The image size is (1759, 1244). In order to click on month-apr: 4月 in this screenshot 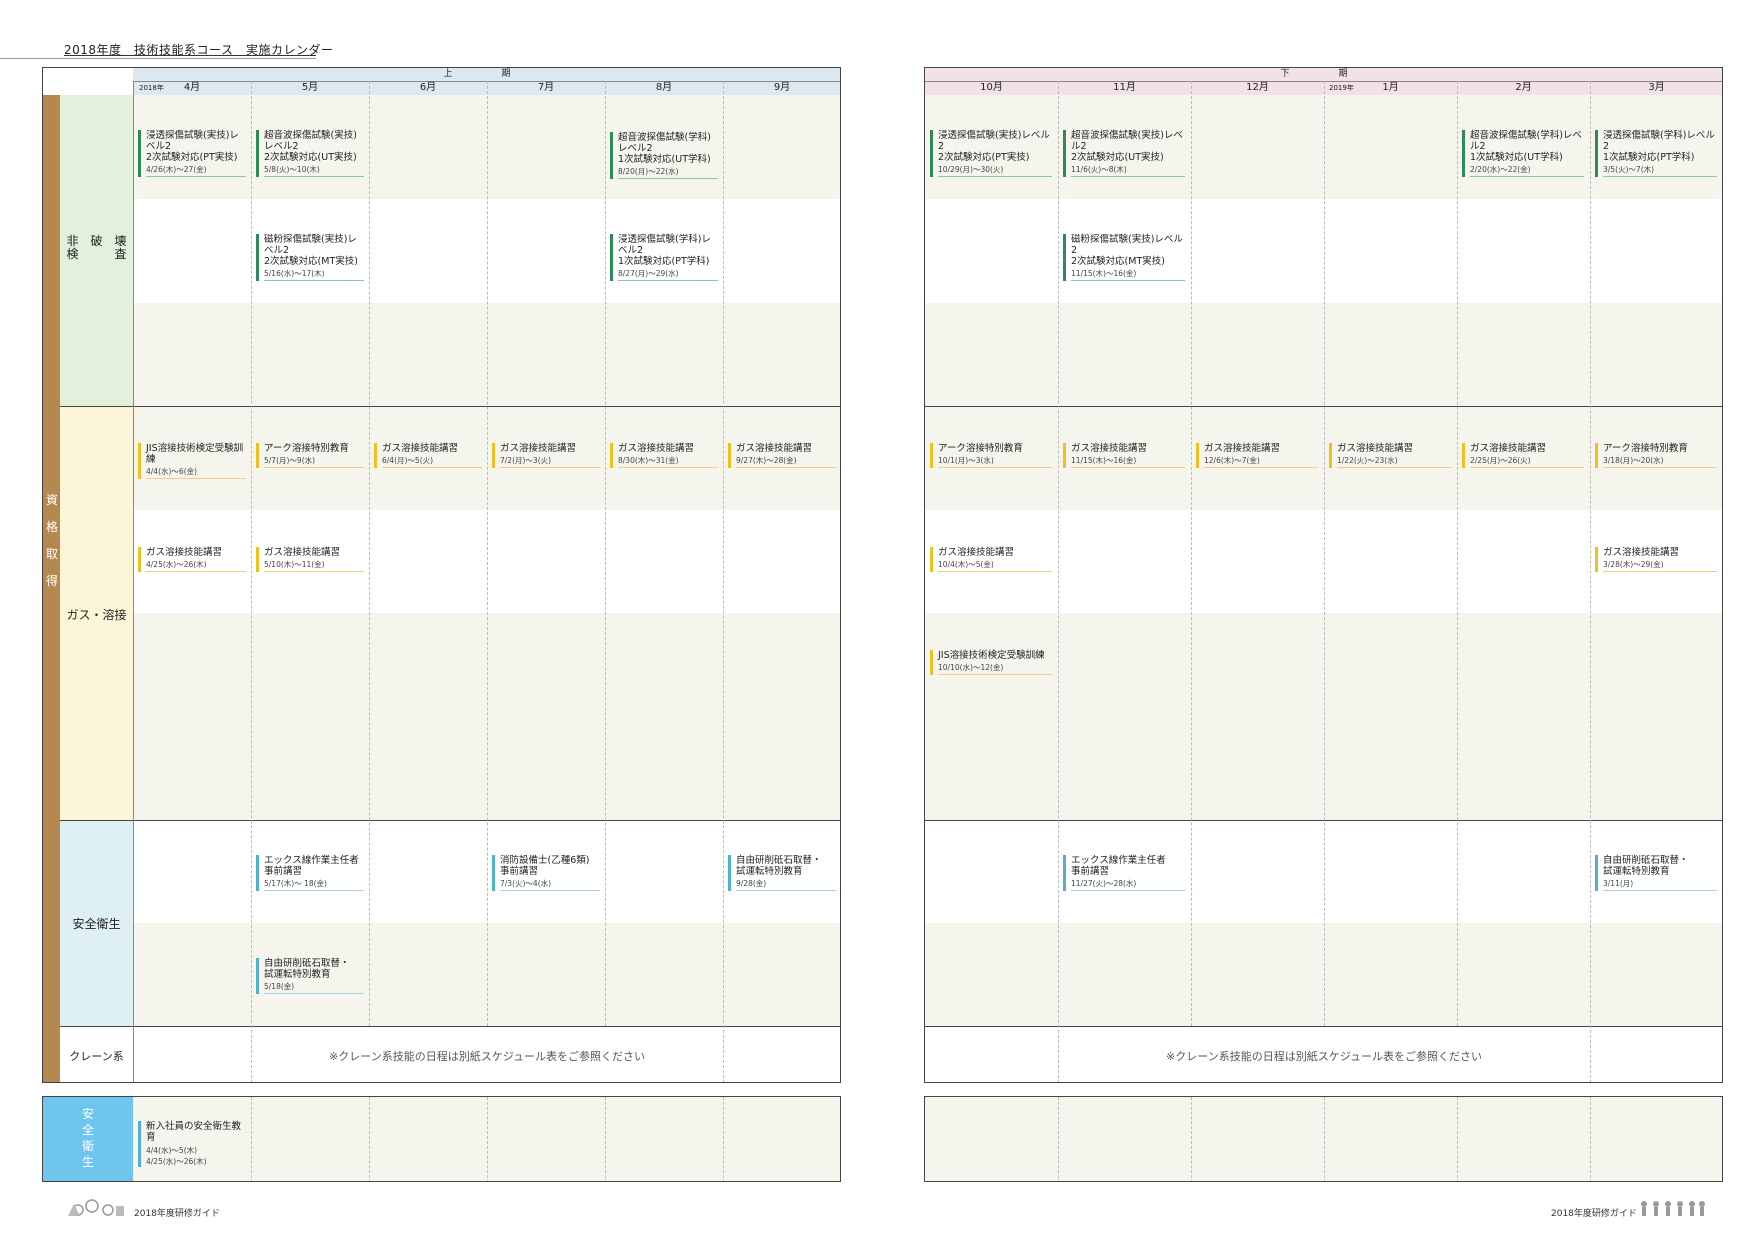, I will do `click(192, 87)`.